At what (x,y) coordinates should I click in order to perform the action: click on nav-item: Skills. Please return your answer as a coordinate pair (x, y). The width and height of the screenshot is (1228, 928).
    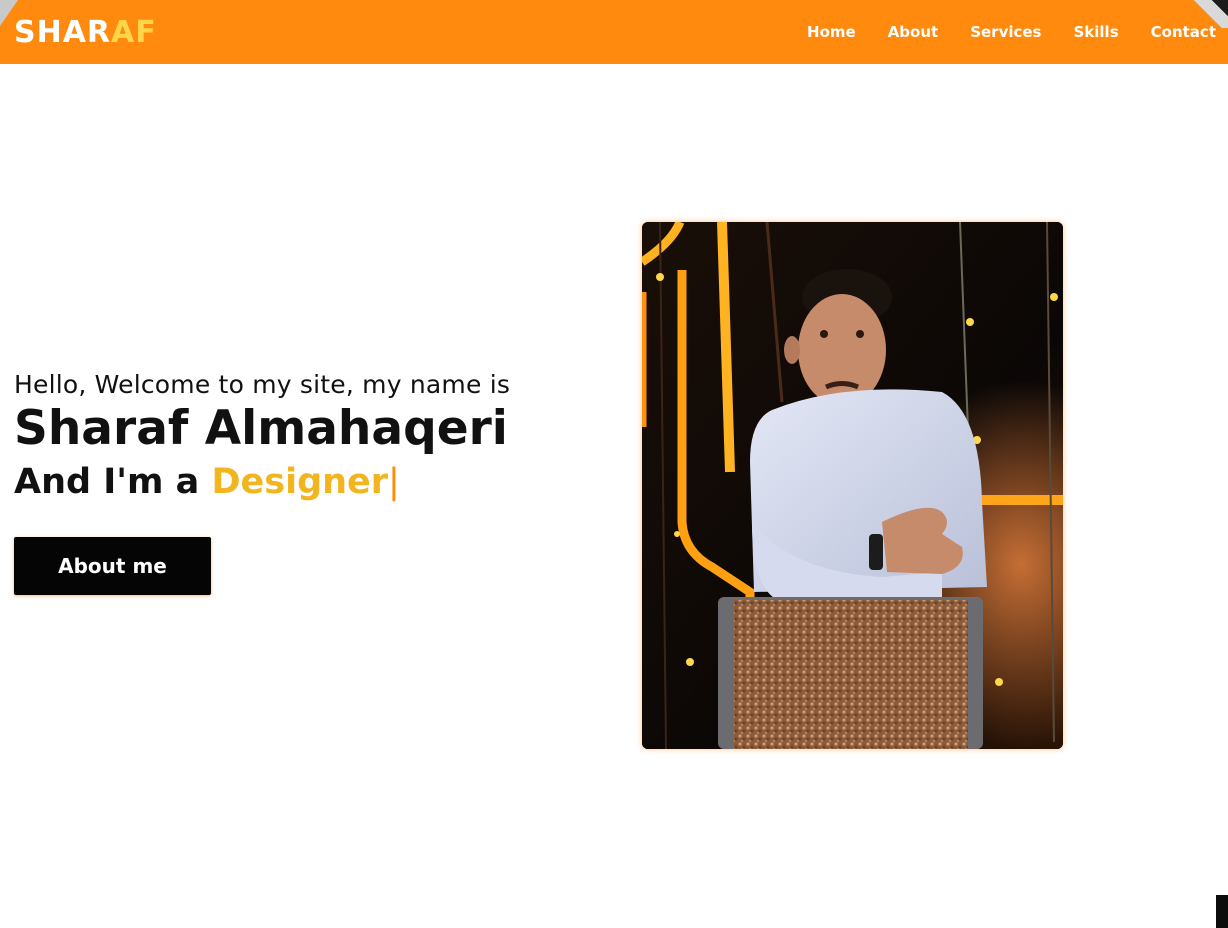
    Looking at the image, I should click on (1096, 32).